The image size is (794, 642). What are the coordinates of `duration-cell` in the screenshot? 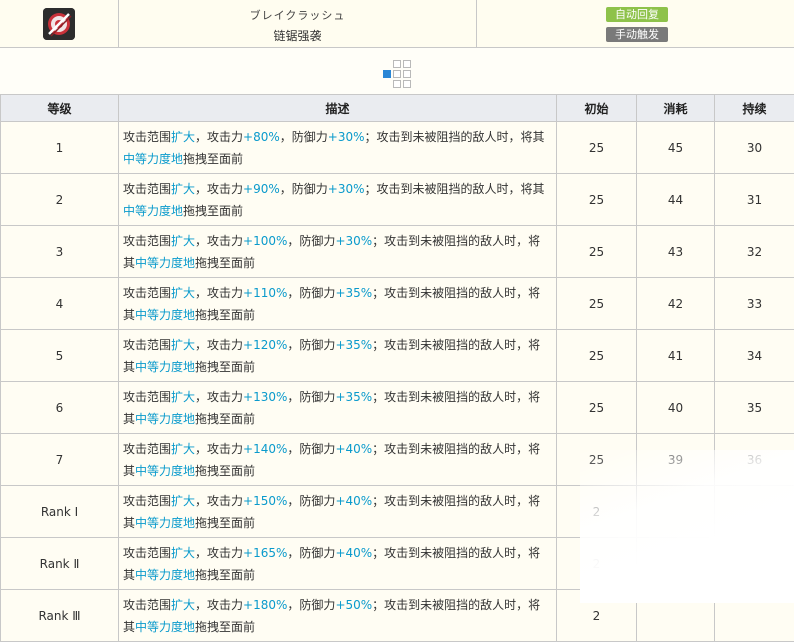 It's located at (754, 564).